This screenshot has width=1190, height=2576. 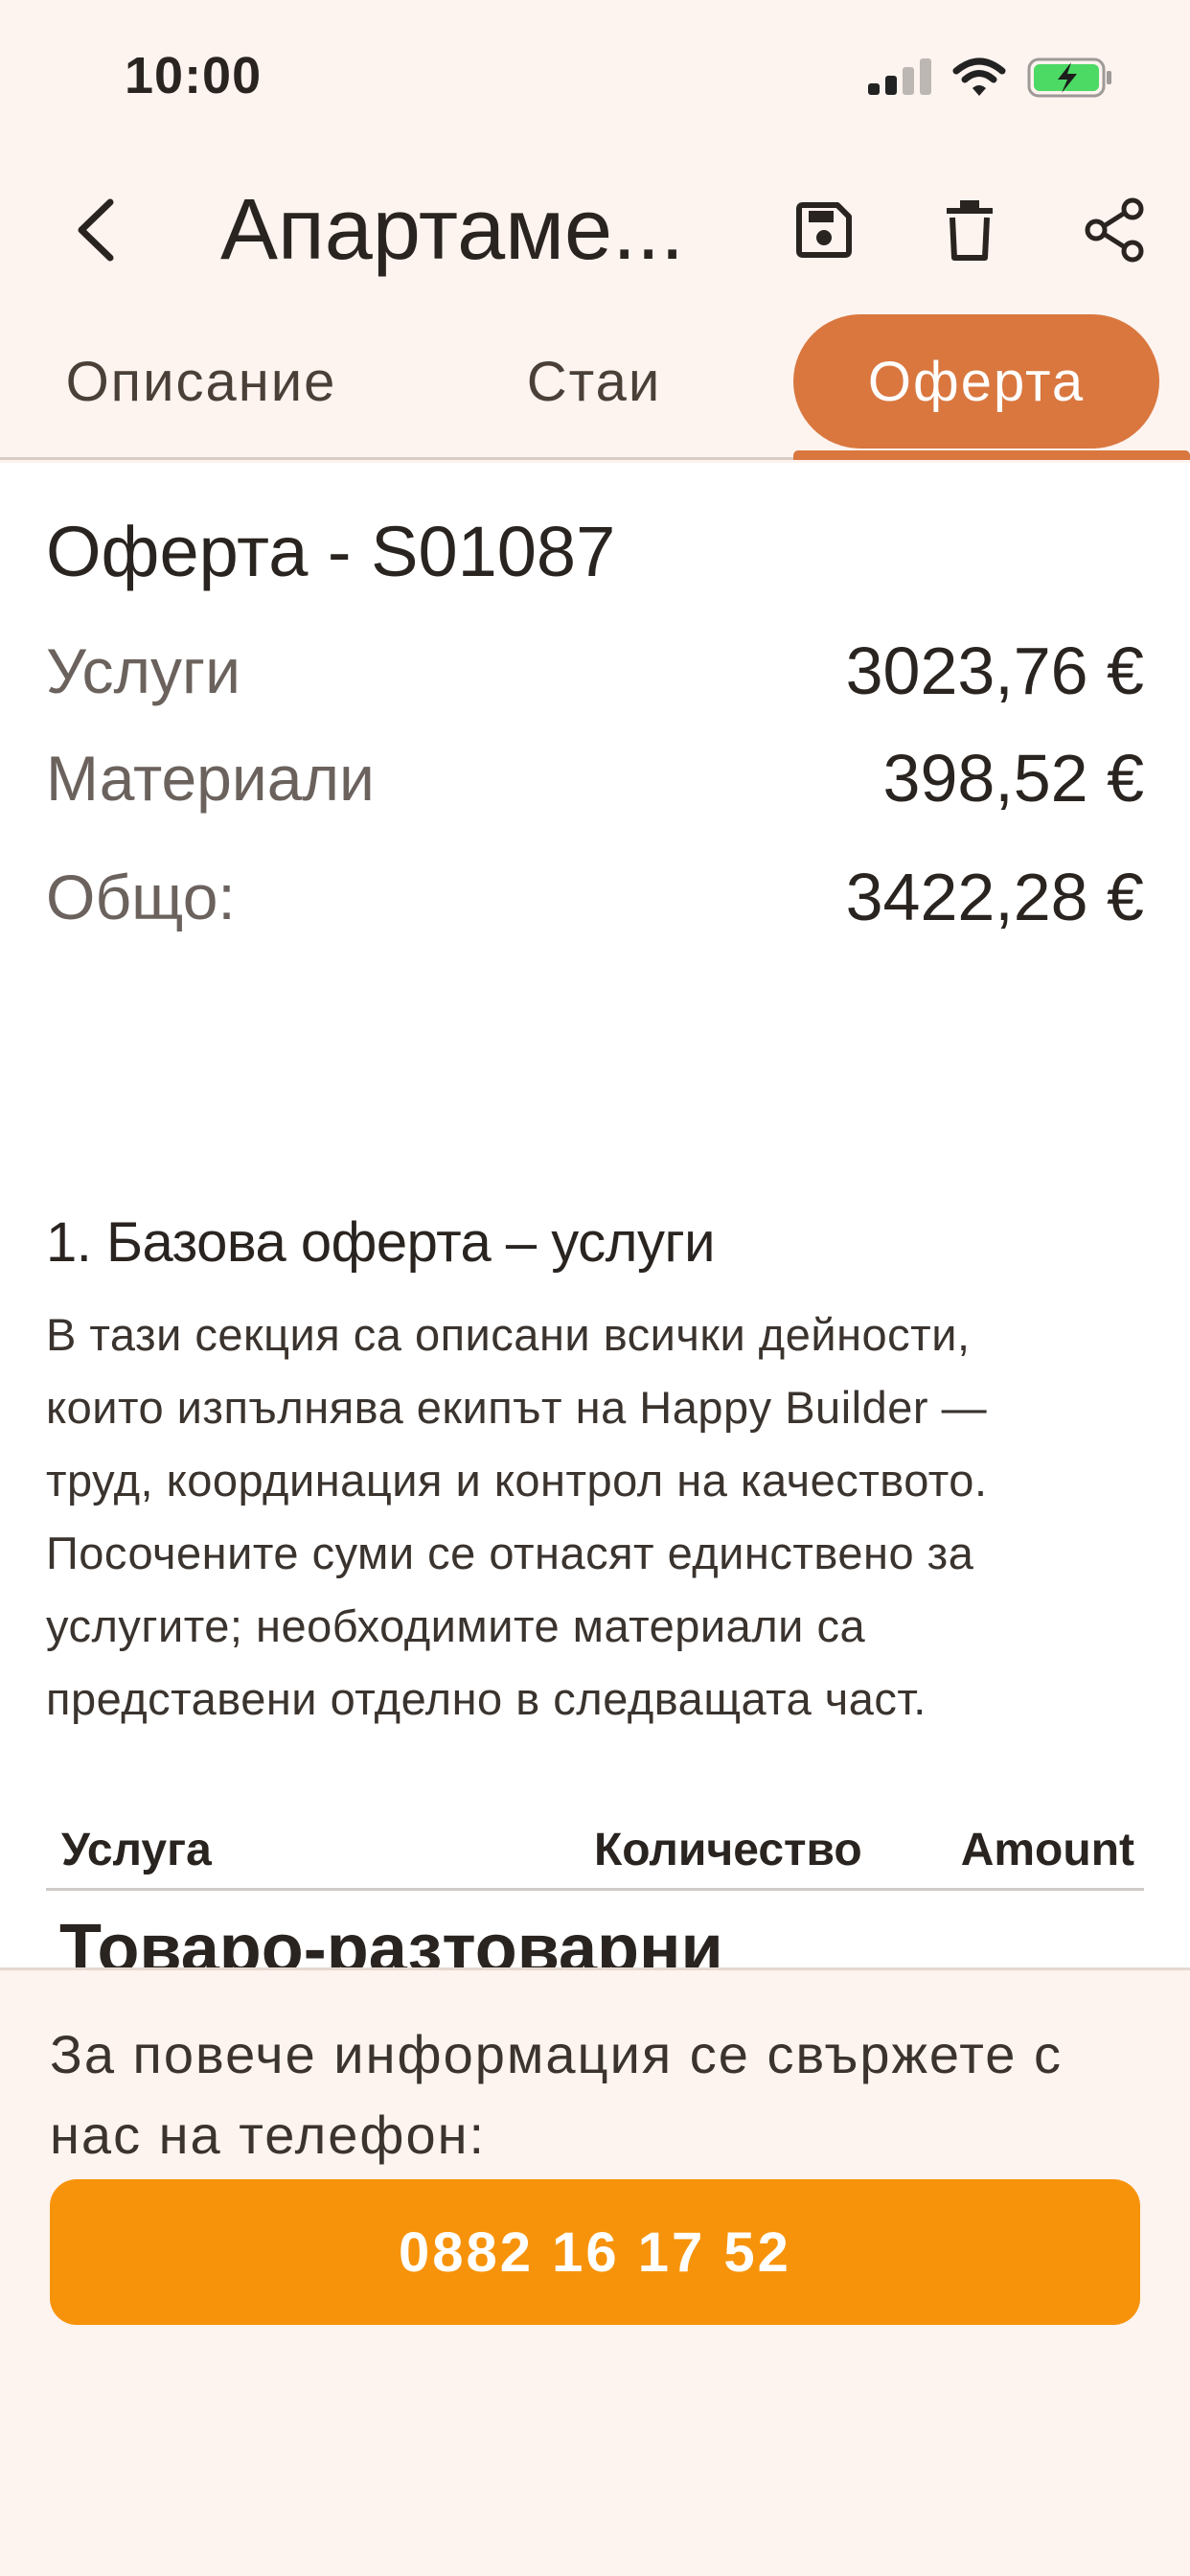 What do you see at coordinates (995, 670) in the screenshot?
I see `summary-value: 3023,76 €` at bounding box center [995, 670].